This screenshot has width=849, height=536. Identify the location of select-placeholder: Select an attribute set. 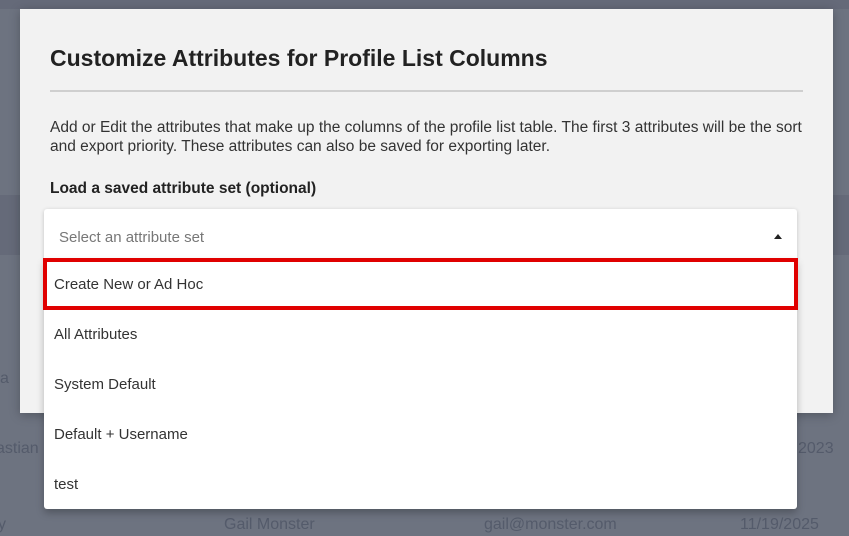
(132, 237).